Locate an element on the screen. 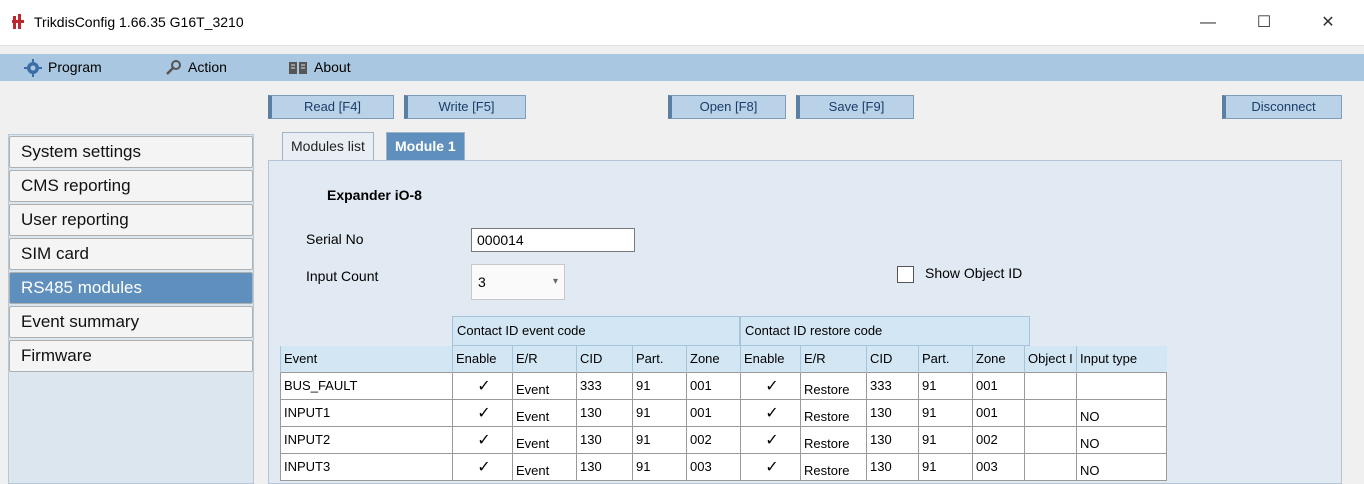  menu-action: Action is located at coordinates (195, 67).